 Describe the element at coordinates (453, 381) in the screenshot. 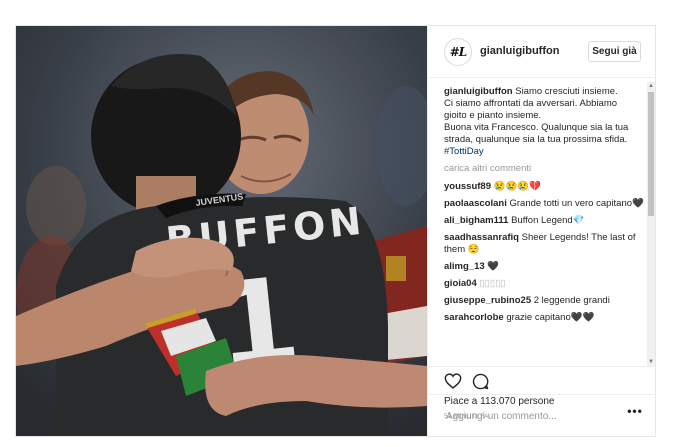

I see `heart-icon` at that location.